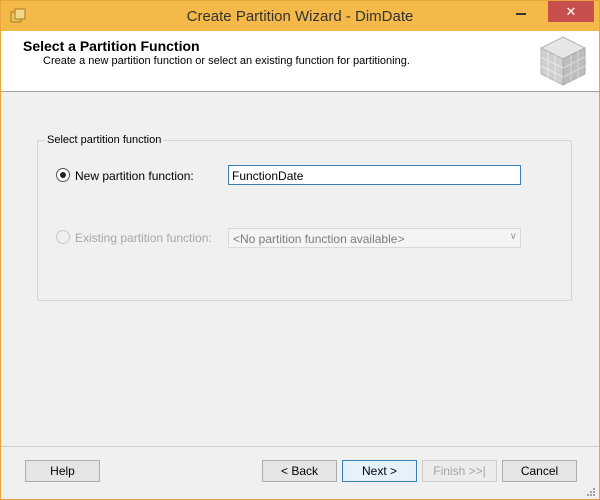 This screenshot has width=600, height=500. I want to click on cancel-button: Cancel, so click(539, 471).